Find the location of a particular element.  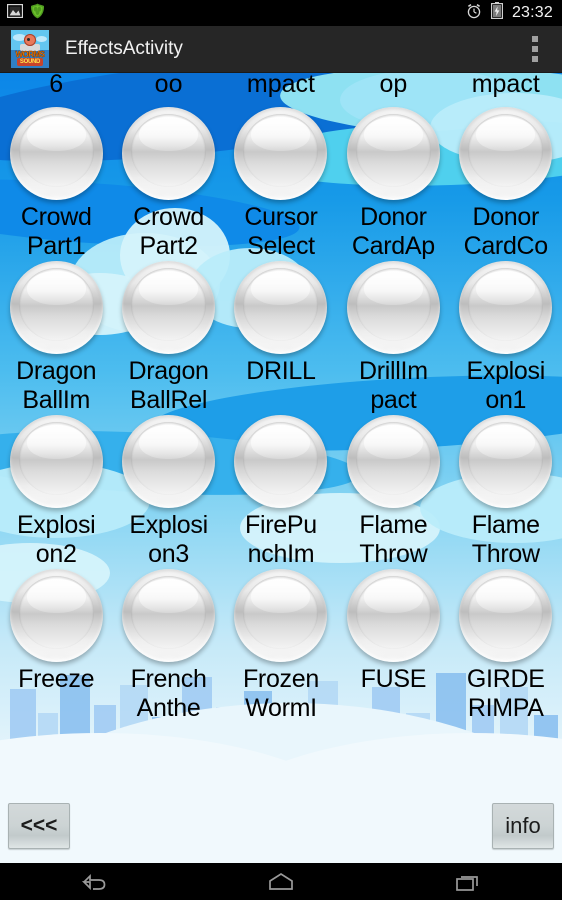

sound-cell: Crowd Part2 is located at coordinates (168, 184).